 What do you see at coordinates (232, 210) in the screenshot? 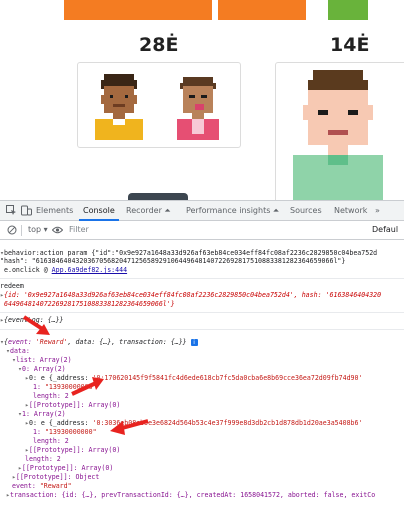
I see `tab-performance-insights: Performance insights ⏶` at bounding box center [232, 210].